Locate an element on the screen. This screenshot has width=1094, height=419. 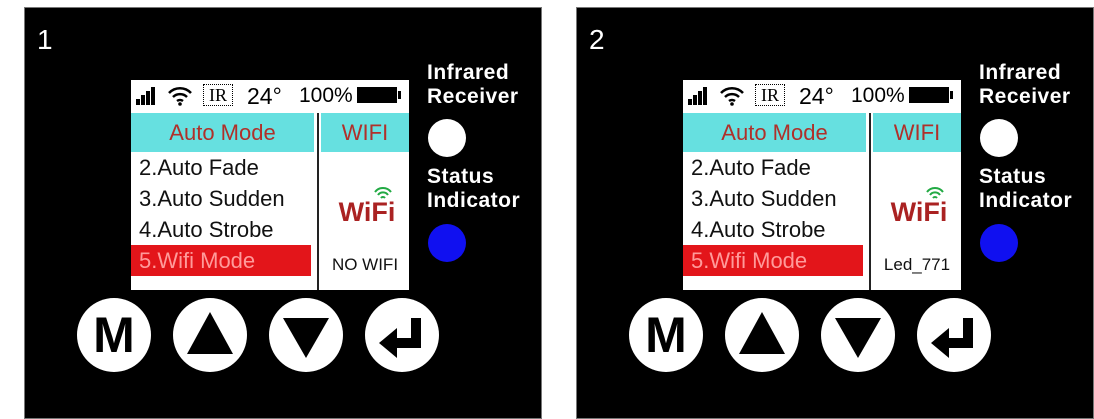
wifi-pane: WIFI WiFi Led_771 is located at coordinates (917, 201).